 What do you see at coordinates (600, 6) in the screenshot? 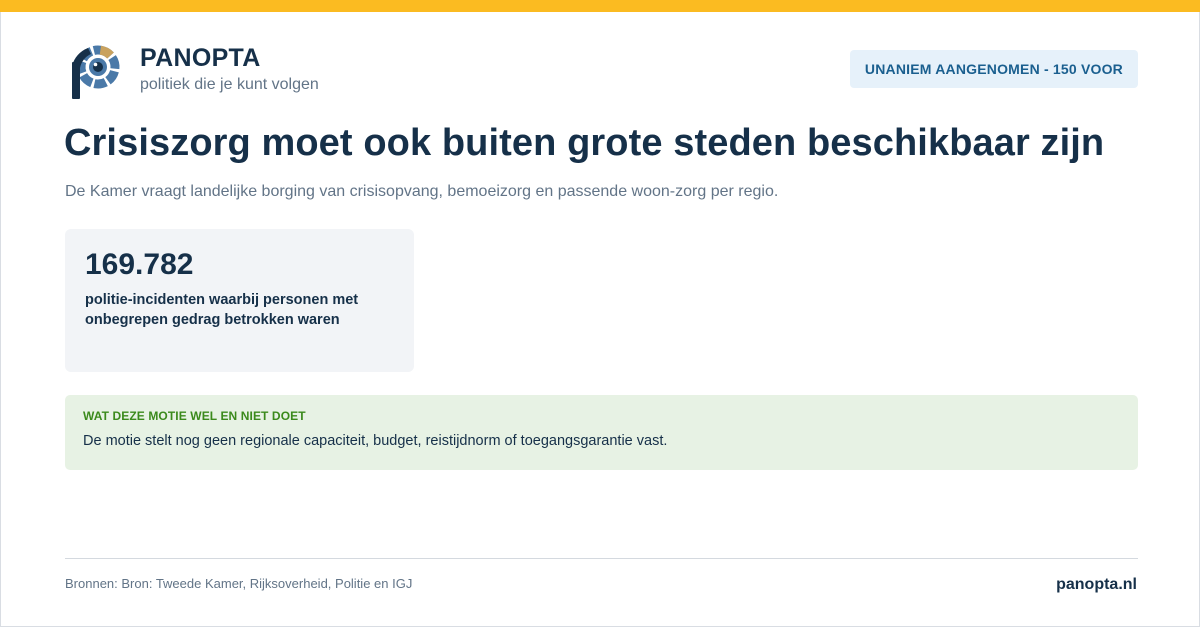
I see `accent-top-bar` at bounding box center [600, 6].